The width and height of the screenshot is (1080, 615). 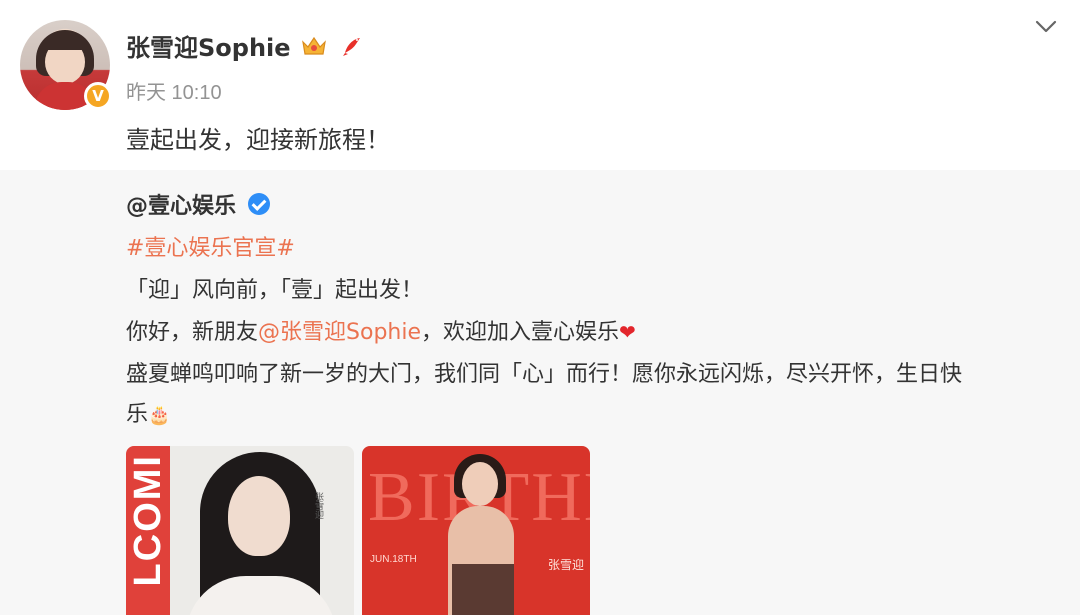 I want to click on repost-author-row: @壹心娱乐, so click(x=198, y=204).